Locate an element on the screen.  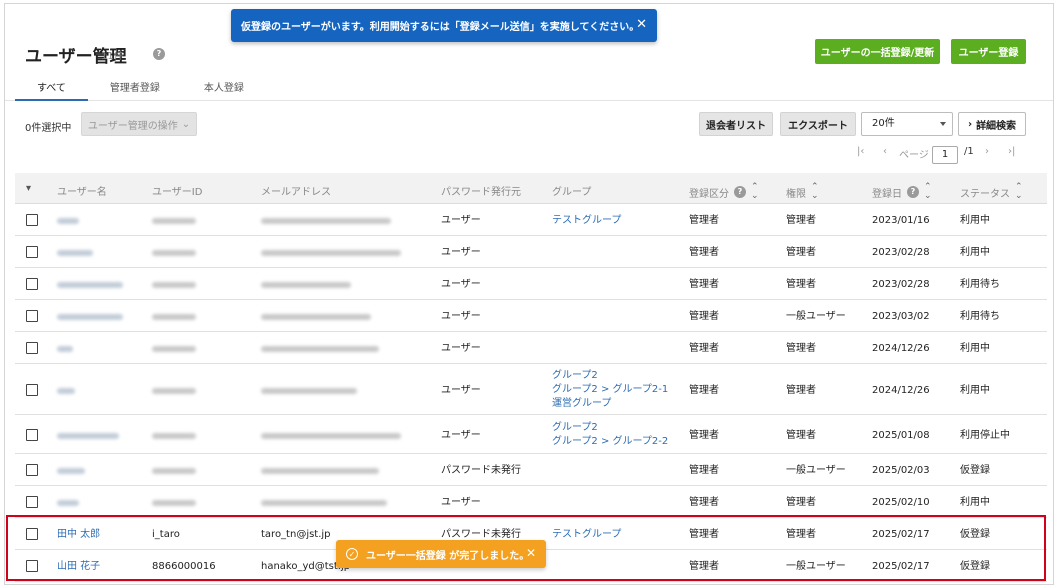
expand-all-icon: ▾ is located at coordinates (28, 188).